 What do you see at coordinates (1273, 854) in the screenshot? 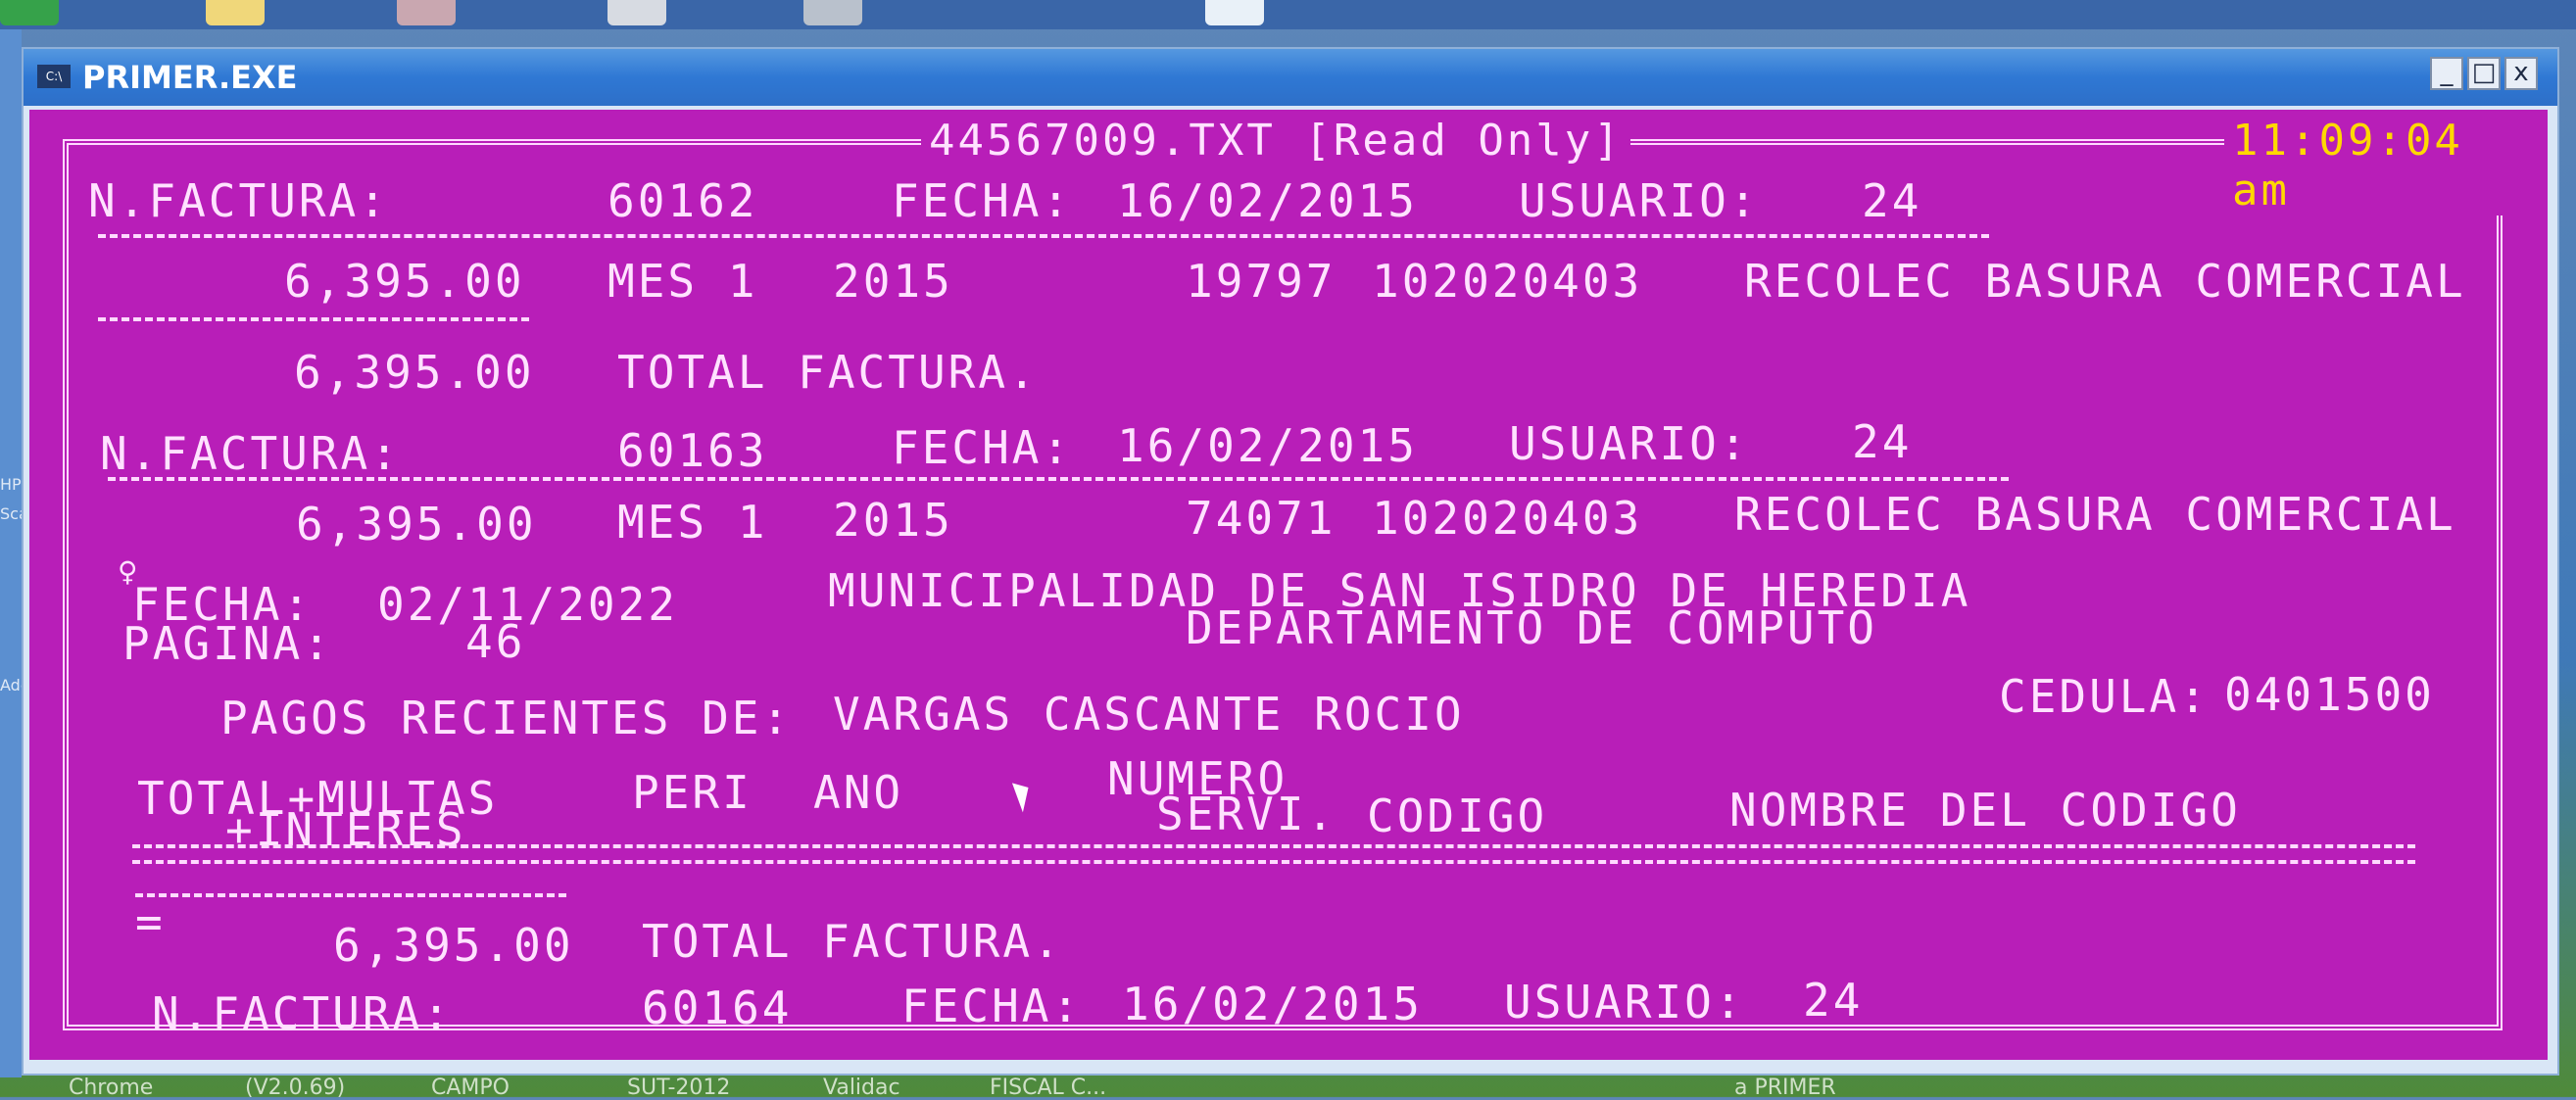
I see `double-separator-line` at bounding box center [1273, 854].